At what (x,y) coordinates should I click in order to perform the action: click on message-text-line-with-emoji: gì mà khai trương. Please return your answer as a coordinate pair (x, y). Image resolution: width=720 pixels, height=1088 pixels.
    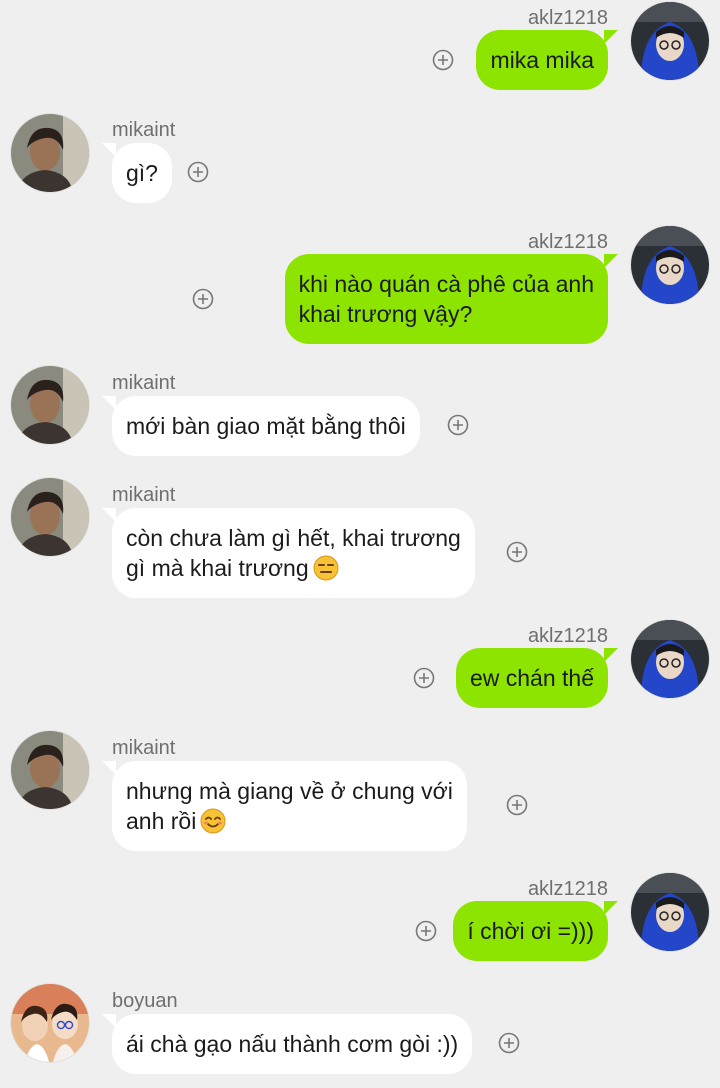
    Looking at the image, I should click on (293, 568).